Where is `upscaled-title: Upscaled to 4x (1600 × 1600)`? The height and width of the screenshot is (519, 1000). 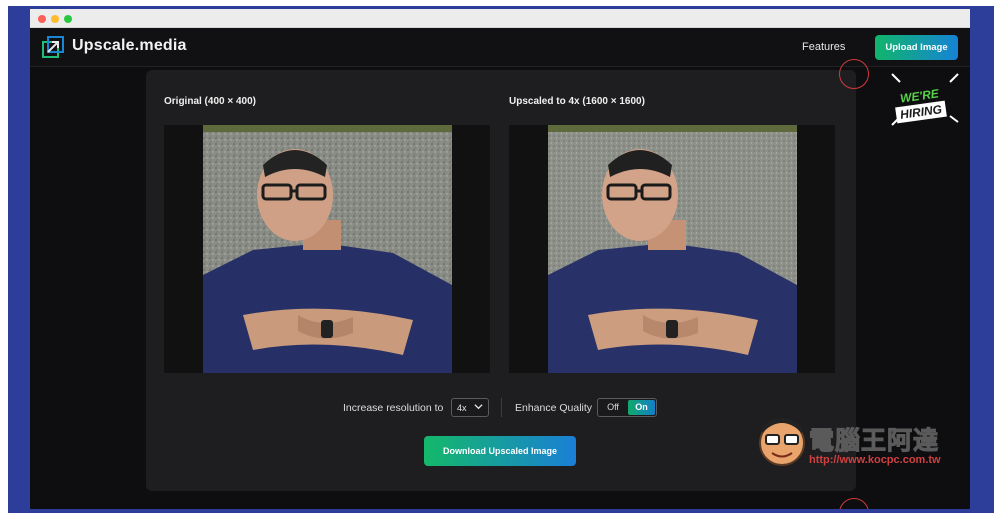 upscaled-title: Upscaled to 4x (1600 × 1600) is located at coordinates (577, 101).